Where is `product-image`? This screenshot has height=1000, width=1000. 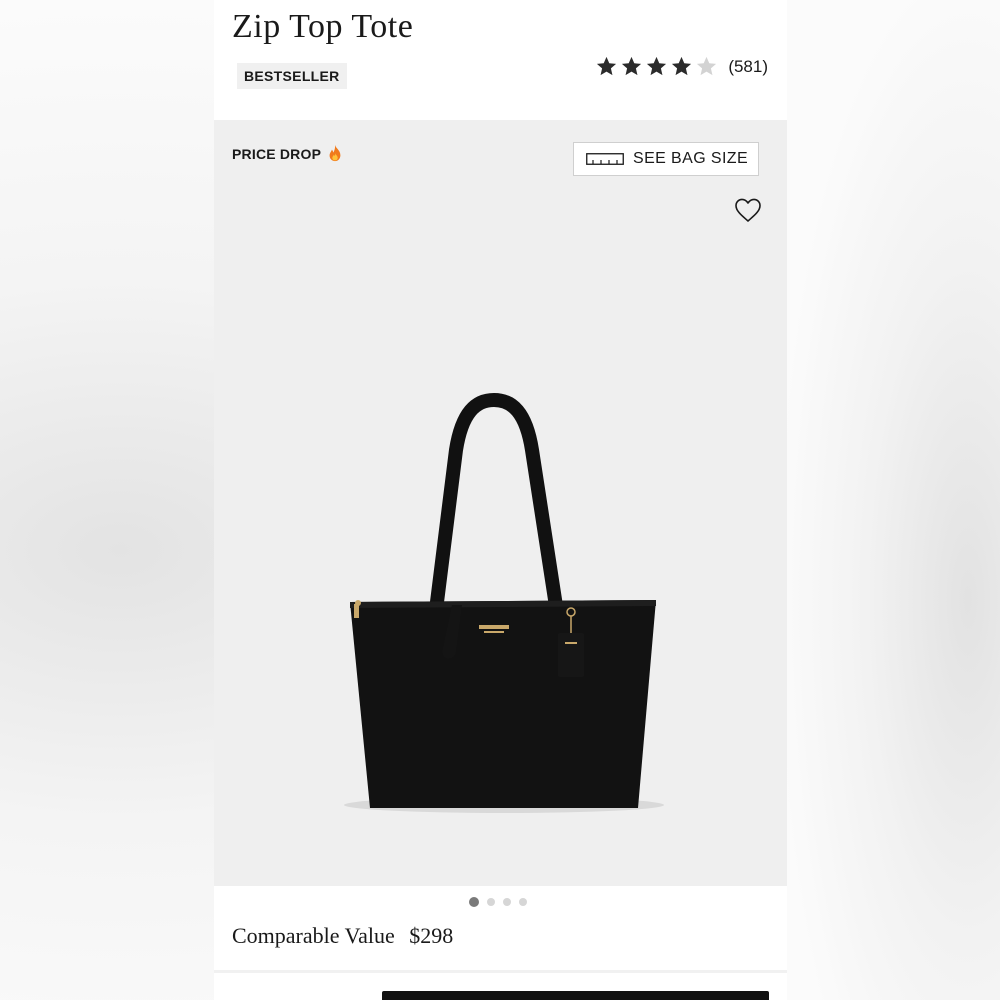 product-image is located at coordinates (504, 602).